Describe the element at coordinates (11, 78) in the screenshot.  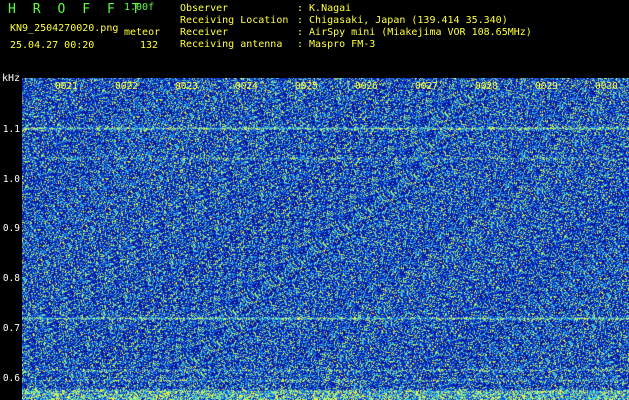
I see `y-axis-unit: kHz` at that location.